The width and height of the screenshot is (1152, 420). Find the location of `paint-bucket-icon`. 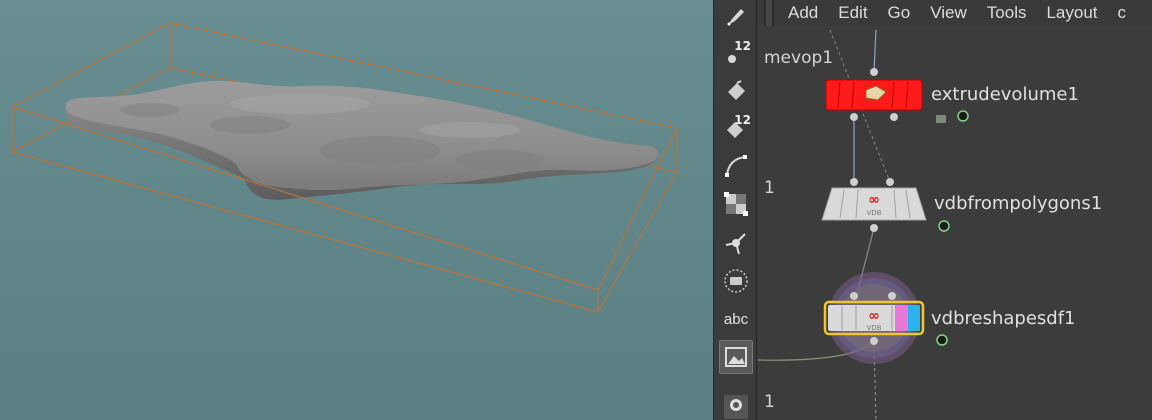

paint-bucket-icon is located at coordinates (736, 91).